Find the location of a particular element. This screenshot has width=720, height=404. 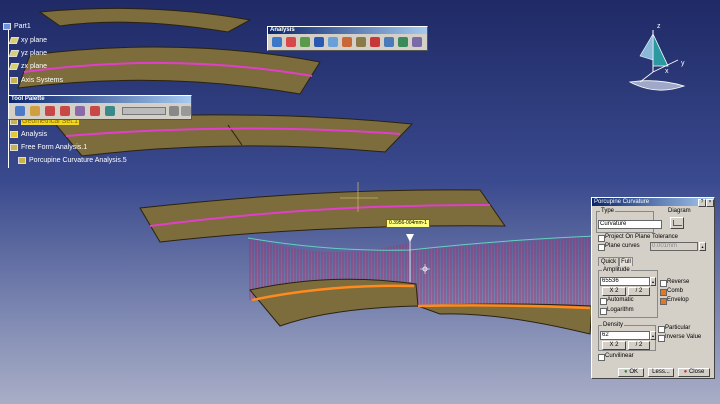

inflection-lines-icon is located at coordinates (389, 42).